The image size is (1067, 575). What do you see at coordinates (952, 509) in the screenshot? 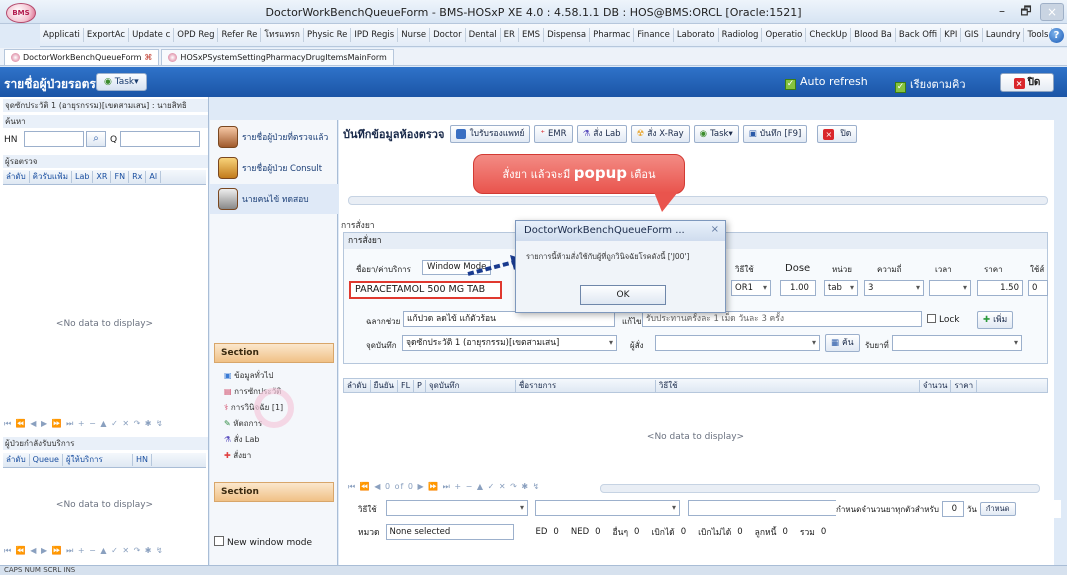
I see `sum-days-input: 0` at bounding box center [952, 509].